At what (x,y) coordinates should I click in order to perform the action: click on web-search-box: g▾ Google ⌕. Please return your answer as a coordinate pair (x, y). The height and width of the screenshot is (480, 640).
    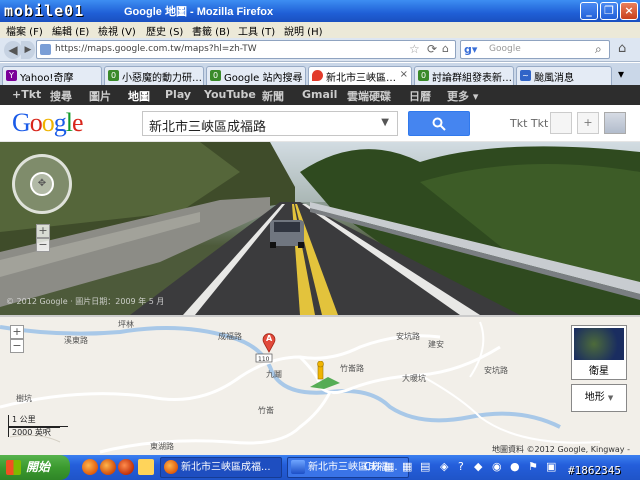
    Looking at the image, I should click on (535, 49).